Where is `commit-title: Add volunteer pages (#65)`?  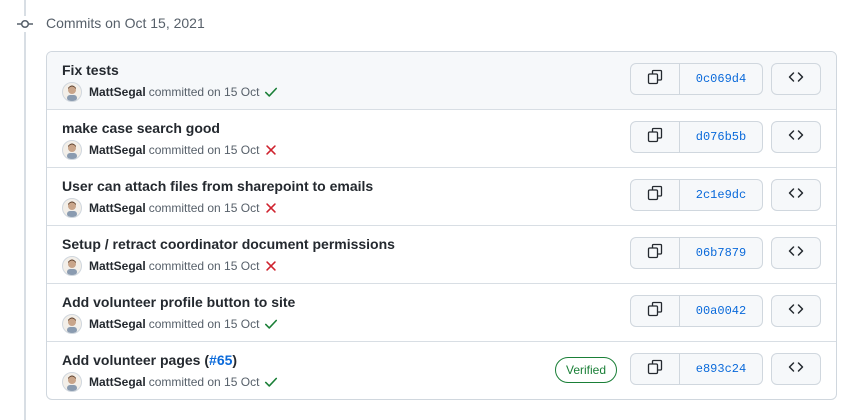 commit-title: Add volunteer pages (#65) is located at coordinates (149, 360).